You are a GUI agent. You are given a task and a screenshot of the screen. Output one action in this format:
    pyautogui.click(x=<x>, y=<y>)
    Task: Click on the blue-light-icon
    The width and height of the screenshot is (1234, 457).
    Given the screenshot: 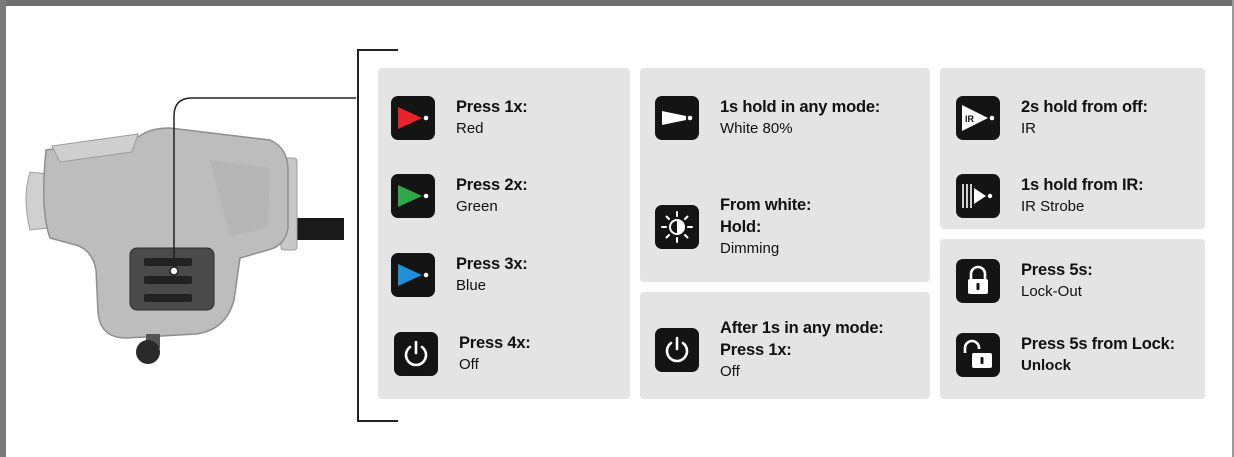 What is the action you would take?
    pyautogui.click(x=413, y=275)
    